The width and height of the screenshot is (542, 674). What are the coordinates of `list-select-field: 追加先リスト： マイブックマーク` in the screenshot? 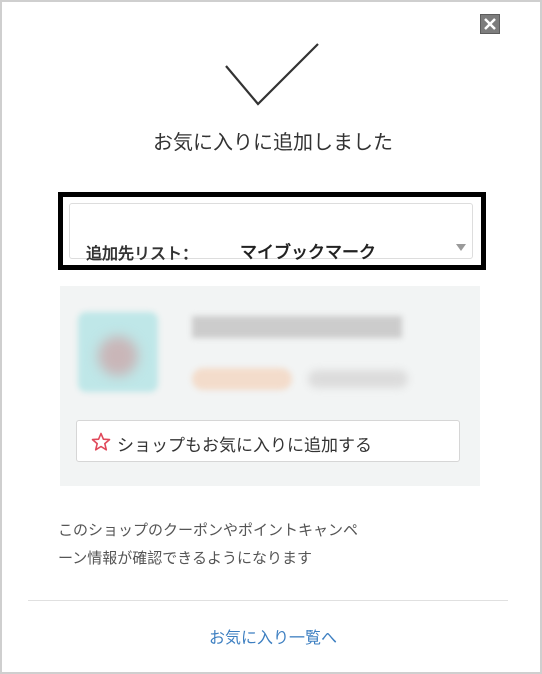 It's located at (271, 233).